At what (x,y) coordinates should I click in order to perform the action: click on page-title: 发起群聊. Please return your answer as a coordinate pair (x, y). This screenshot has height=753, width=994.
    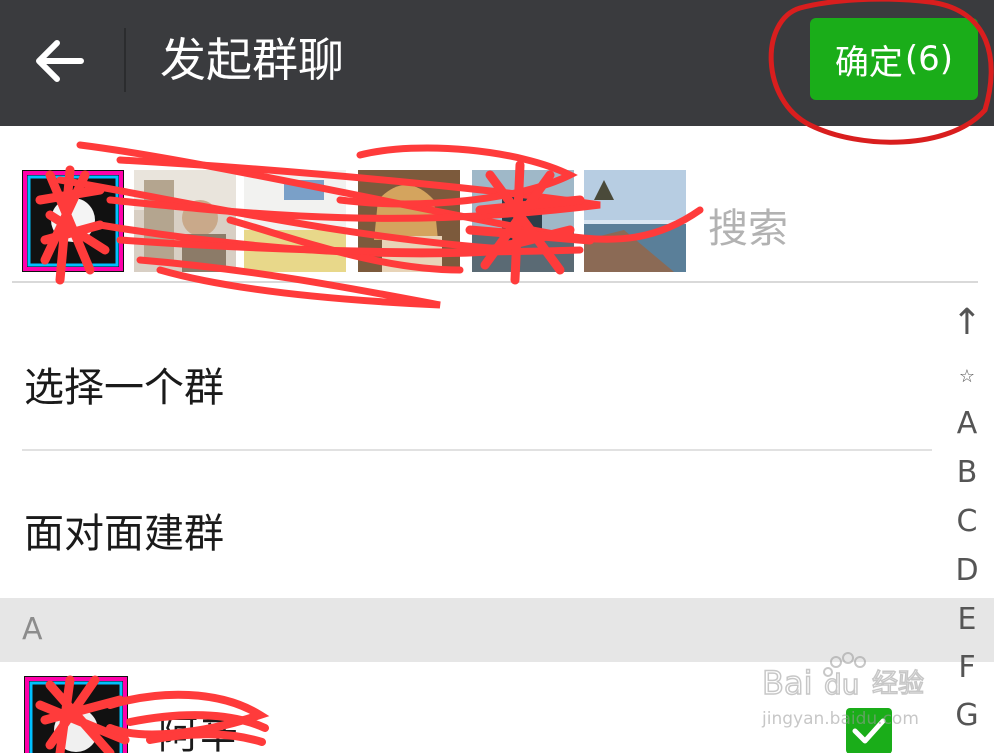
    Looking at the image, I should click on (252, 60).